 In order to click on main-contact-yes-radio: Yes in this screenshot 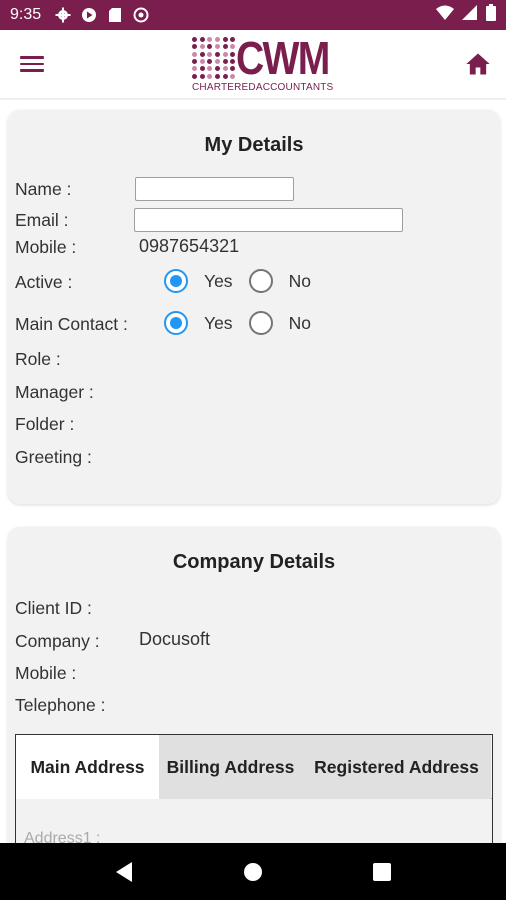, I will do `click(198, 323)`.